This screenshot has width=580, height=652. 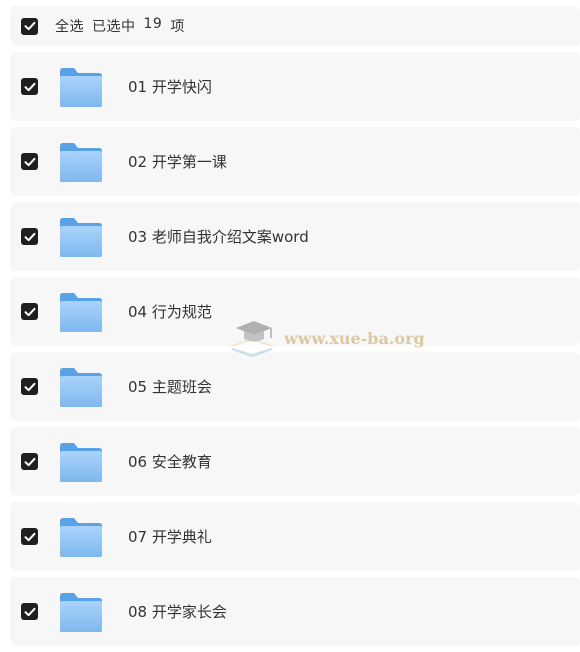 I want to click on selected-prefix: 已选中, so click(x=114, y=27).